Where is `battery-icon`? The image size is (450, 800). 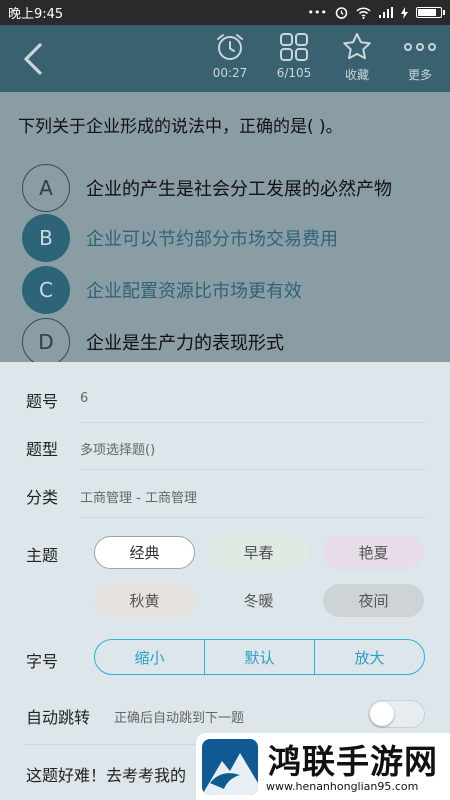 battery-icon is located at coordinates (430, 12).